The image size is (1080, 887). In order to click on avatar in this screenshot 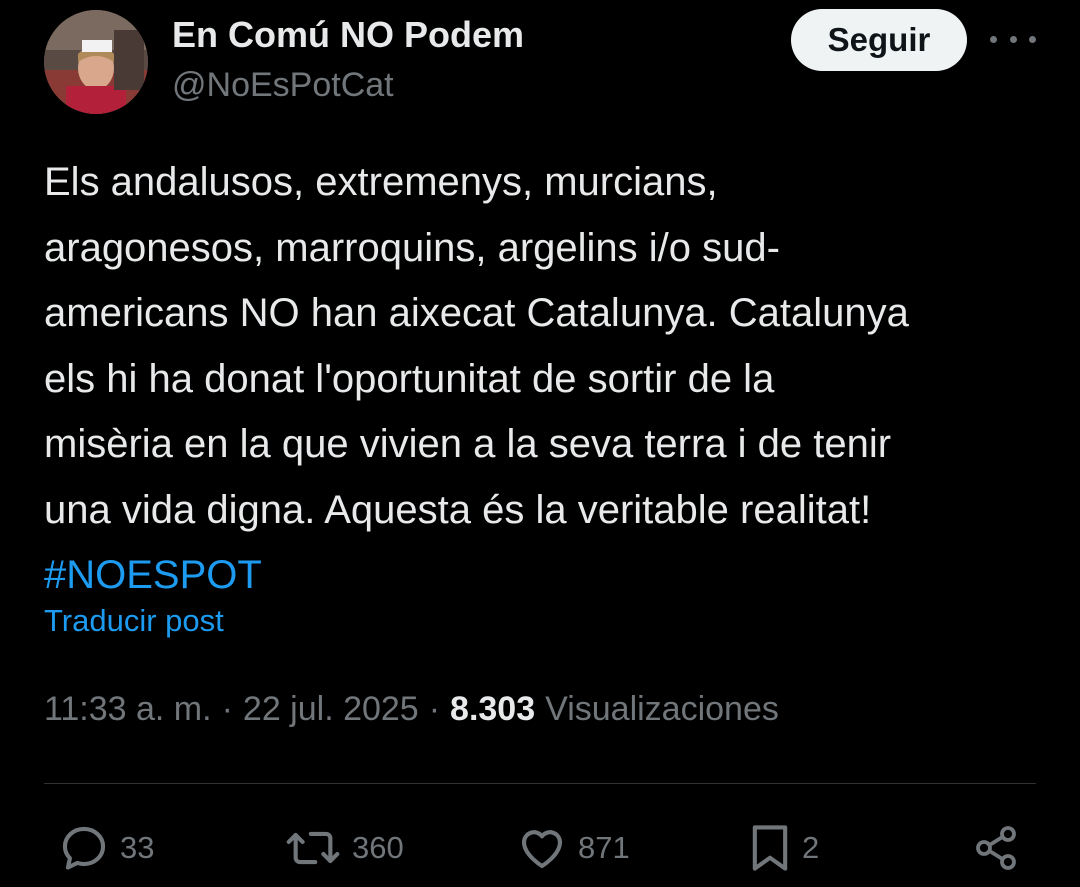, I will do `click(96, 62)`.